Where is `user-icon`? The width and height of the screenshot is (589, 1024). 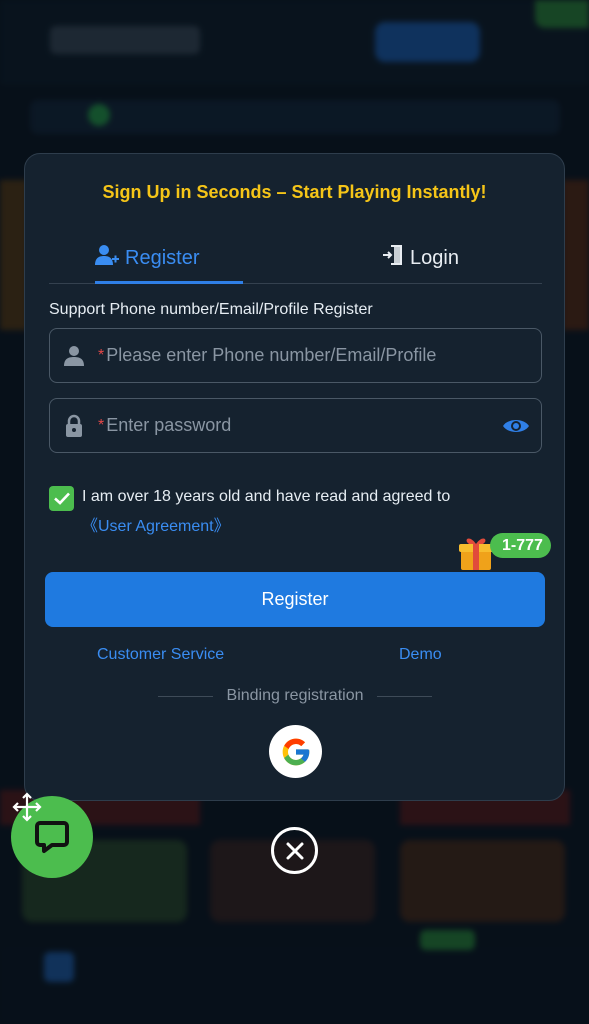 user-icon is located at coordinates (74, 356).